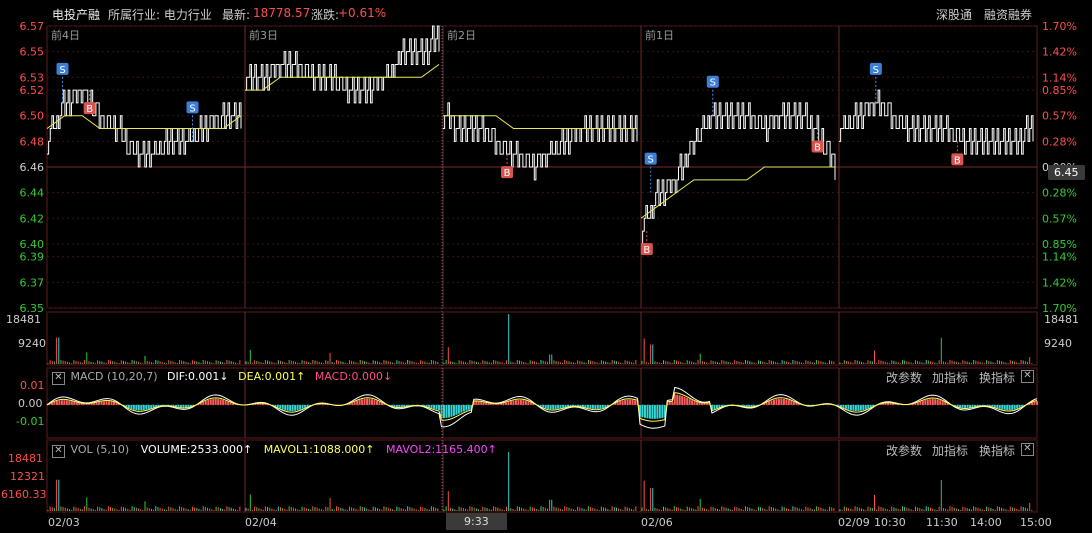  I want to click on vol-axis-left-mid: 9240, so click(32, 343).